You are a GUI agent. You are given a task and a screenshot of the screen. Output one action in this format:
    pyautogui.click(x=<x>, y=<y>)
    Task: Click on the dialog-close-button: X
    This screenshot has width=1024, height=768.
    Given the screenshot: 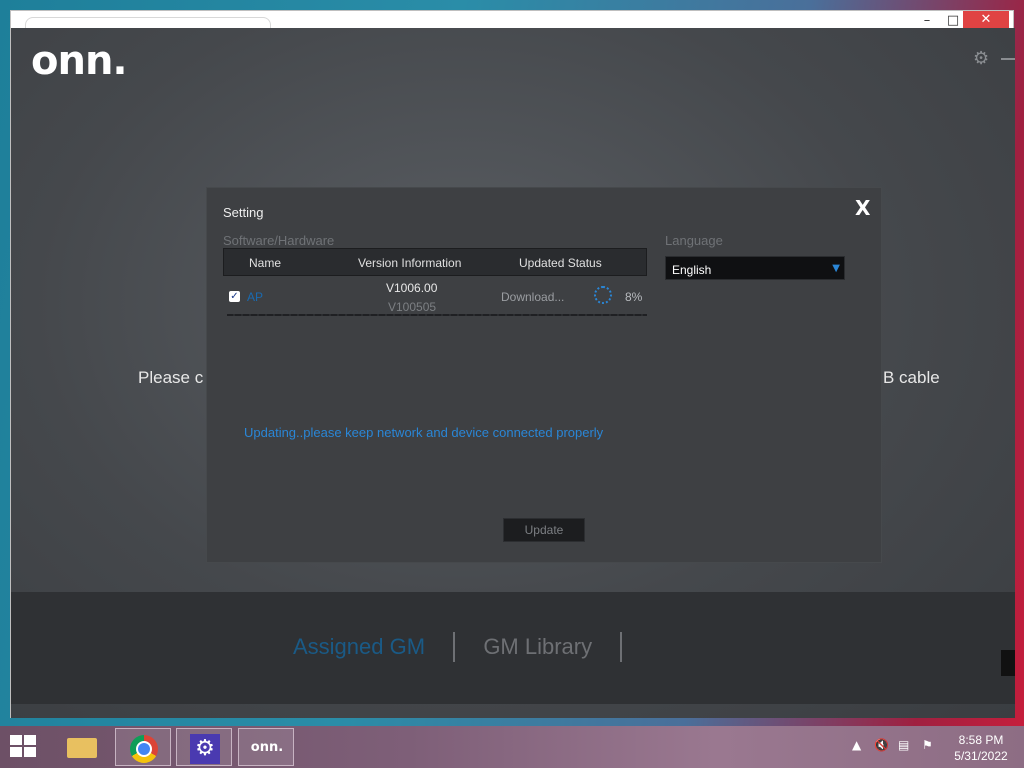 What is the action you would take?
    pyautogui.click(x=862, y=208)
    